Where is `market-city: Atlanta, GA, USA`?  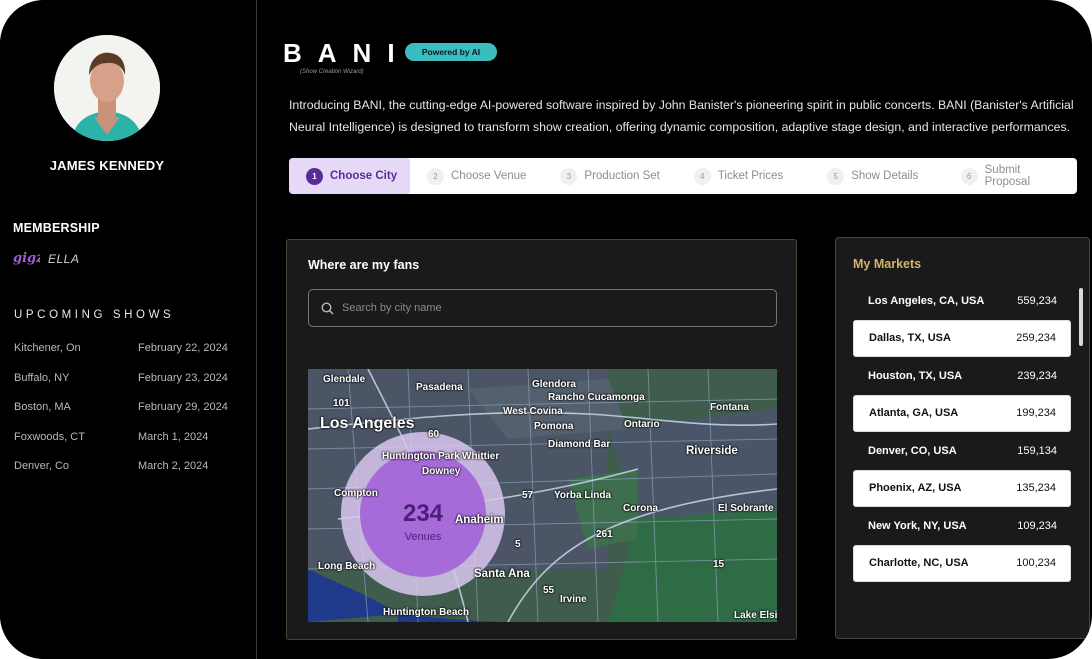 market-city: Atlanta, GA, USA is located at coordinates (914, 413).